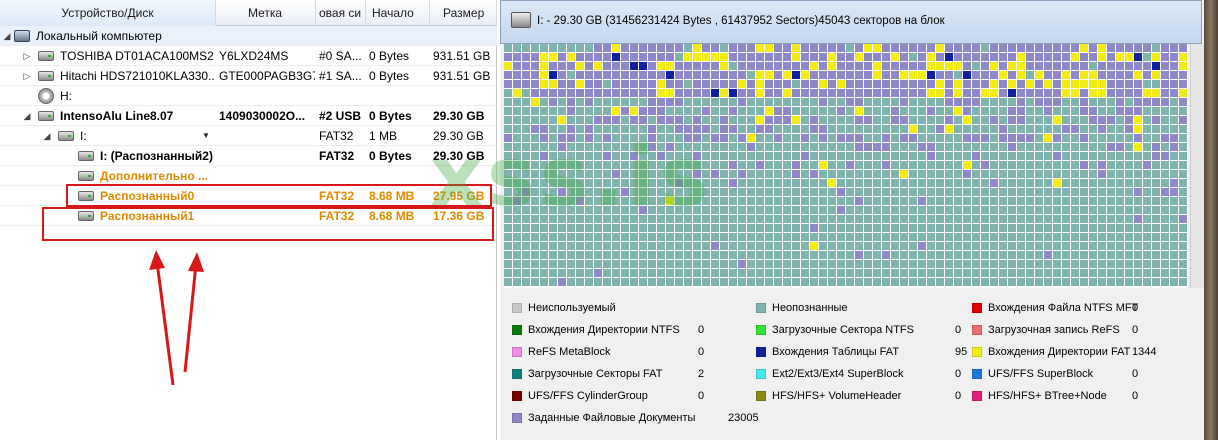 This screenshot has height=440, width=1218. What do you see at coordinates (1135, 396) in the screenshot?
I see `legend-count: 0` at bounding box center [1135, 396].